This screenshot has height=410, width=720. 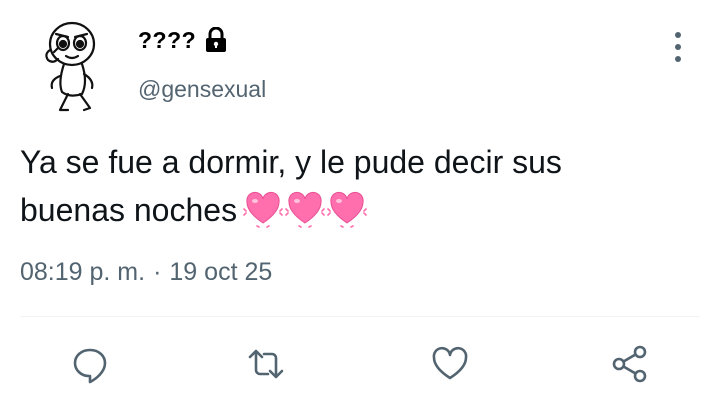 I want to click on avatar, so click(x=72, y=64).